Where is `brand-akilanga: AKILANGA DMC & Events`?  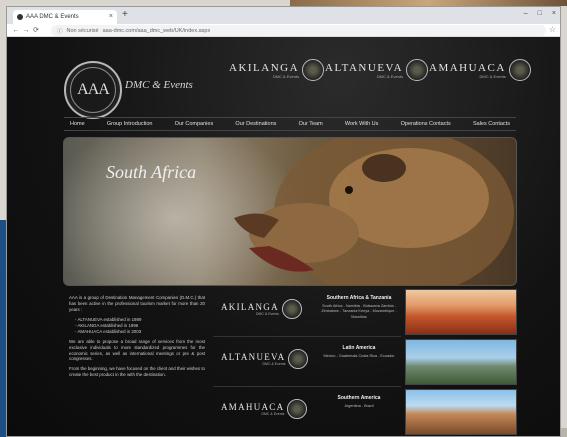 brand-akilanga: AKILANGA DMC & Events is located at coordinates (277, 70).